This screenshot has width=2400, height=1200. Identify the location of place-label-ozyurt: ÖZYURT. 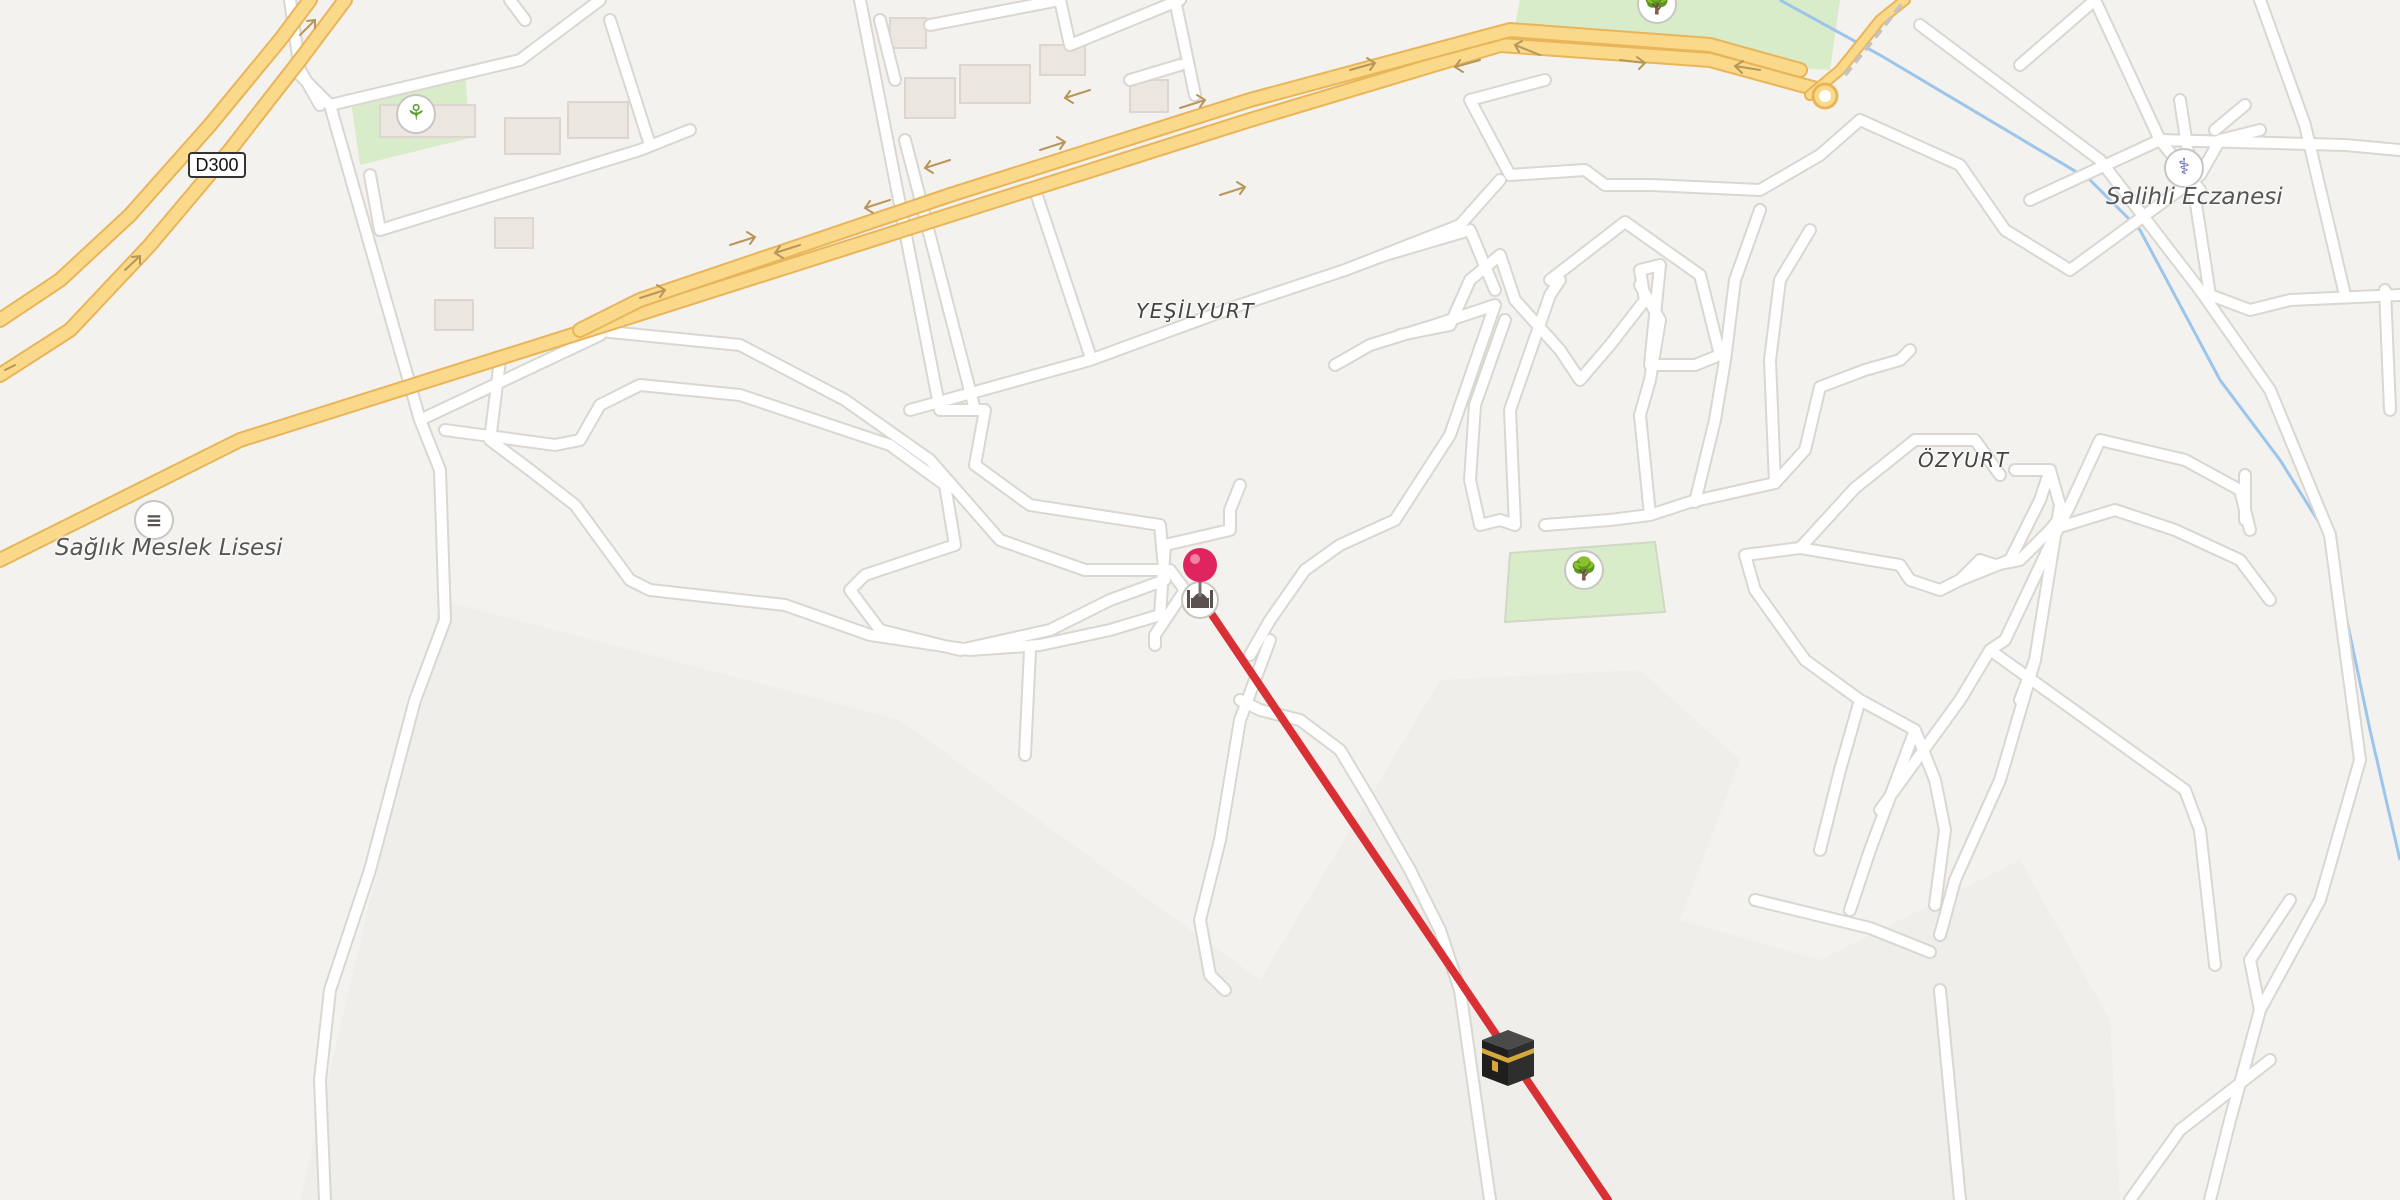
(1964, 460).